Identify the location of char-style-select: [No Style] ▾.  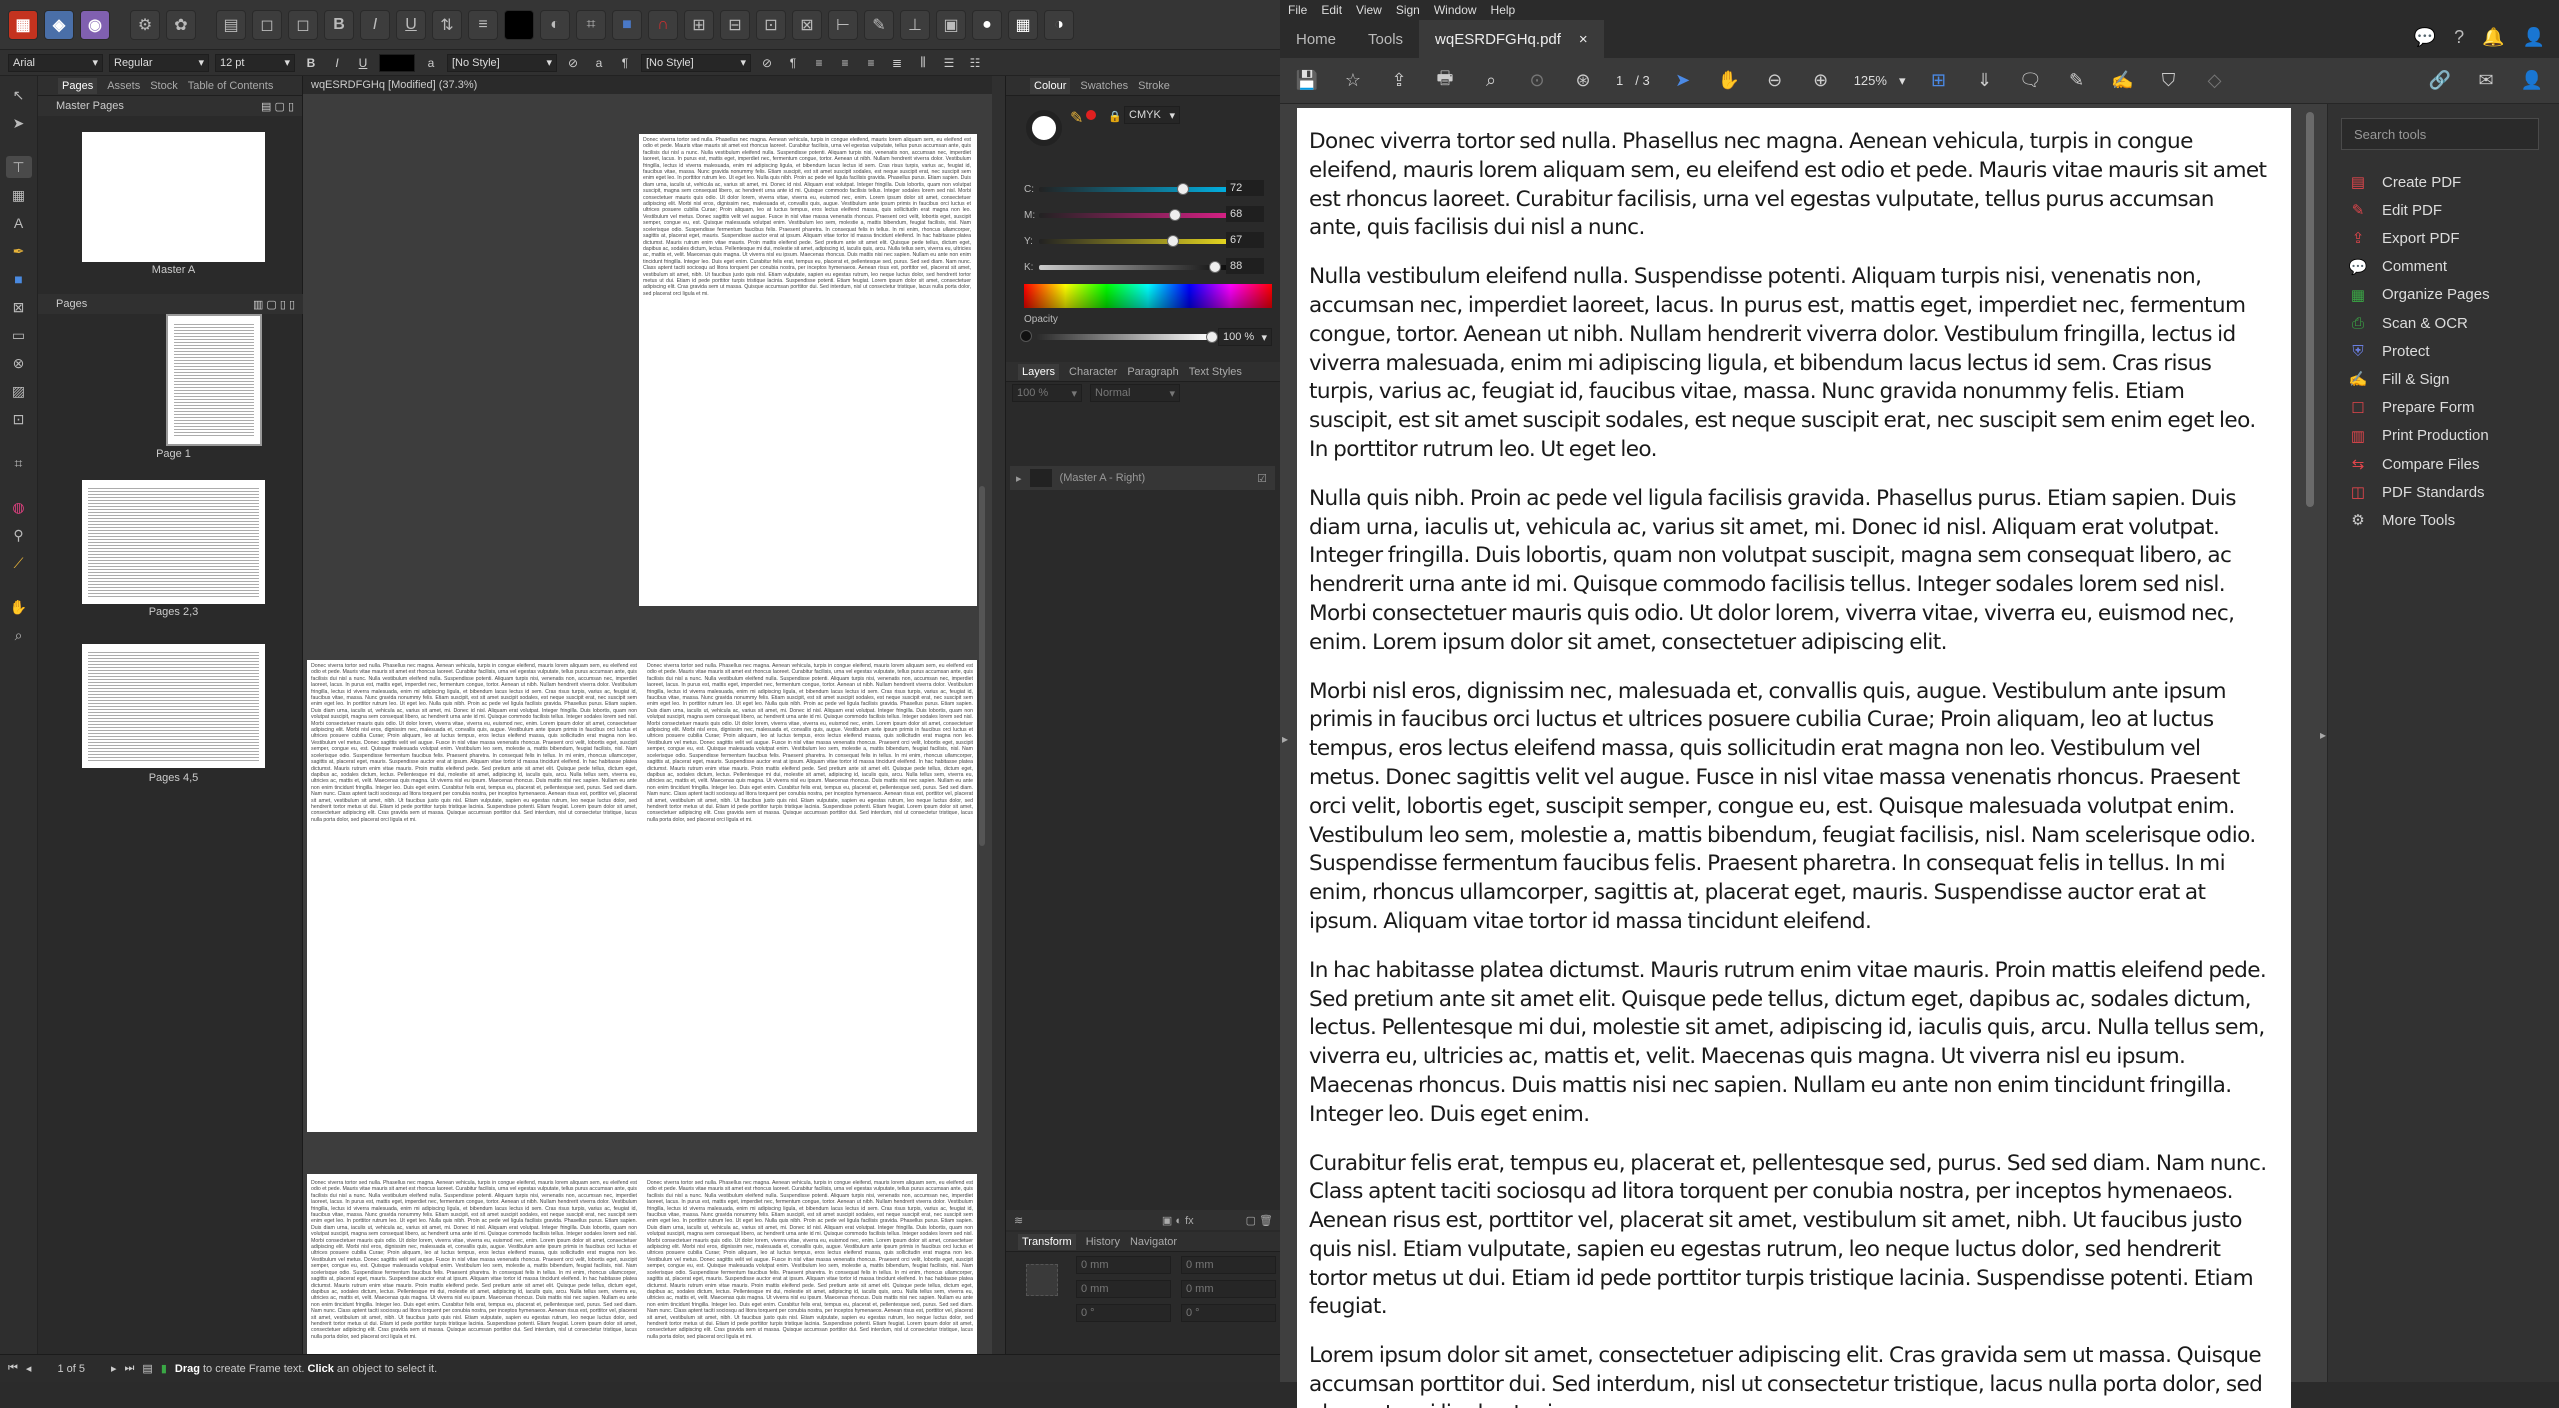
(502, 62).